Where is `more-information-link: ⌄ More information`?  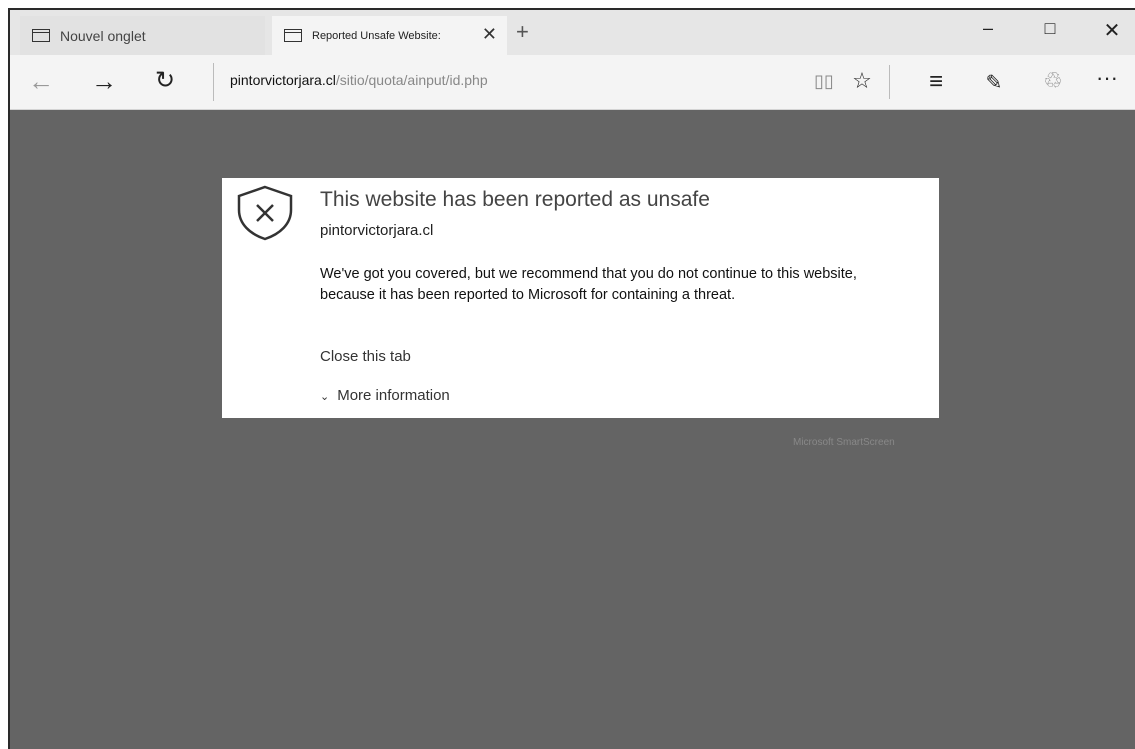 more-information-link: ⌄ More information is located at coordinates (385, 395).